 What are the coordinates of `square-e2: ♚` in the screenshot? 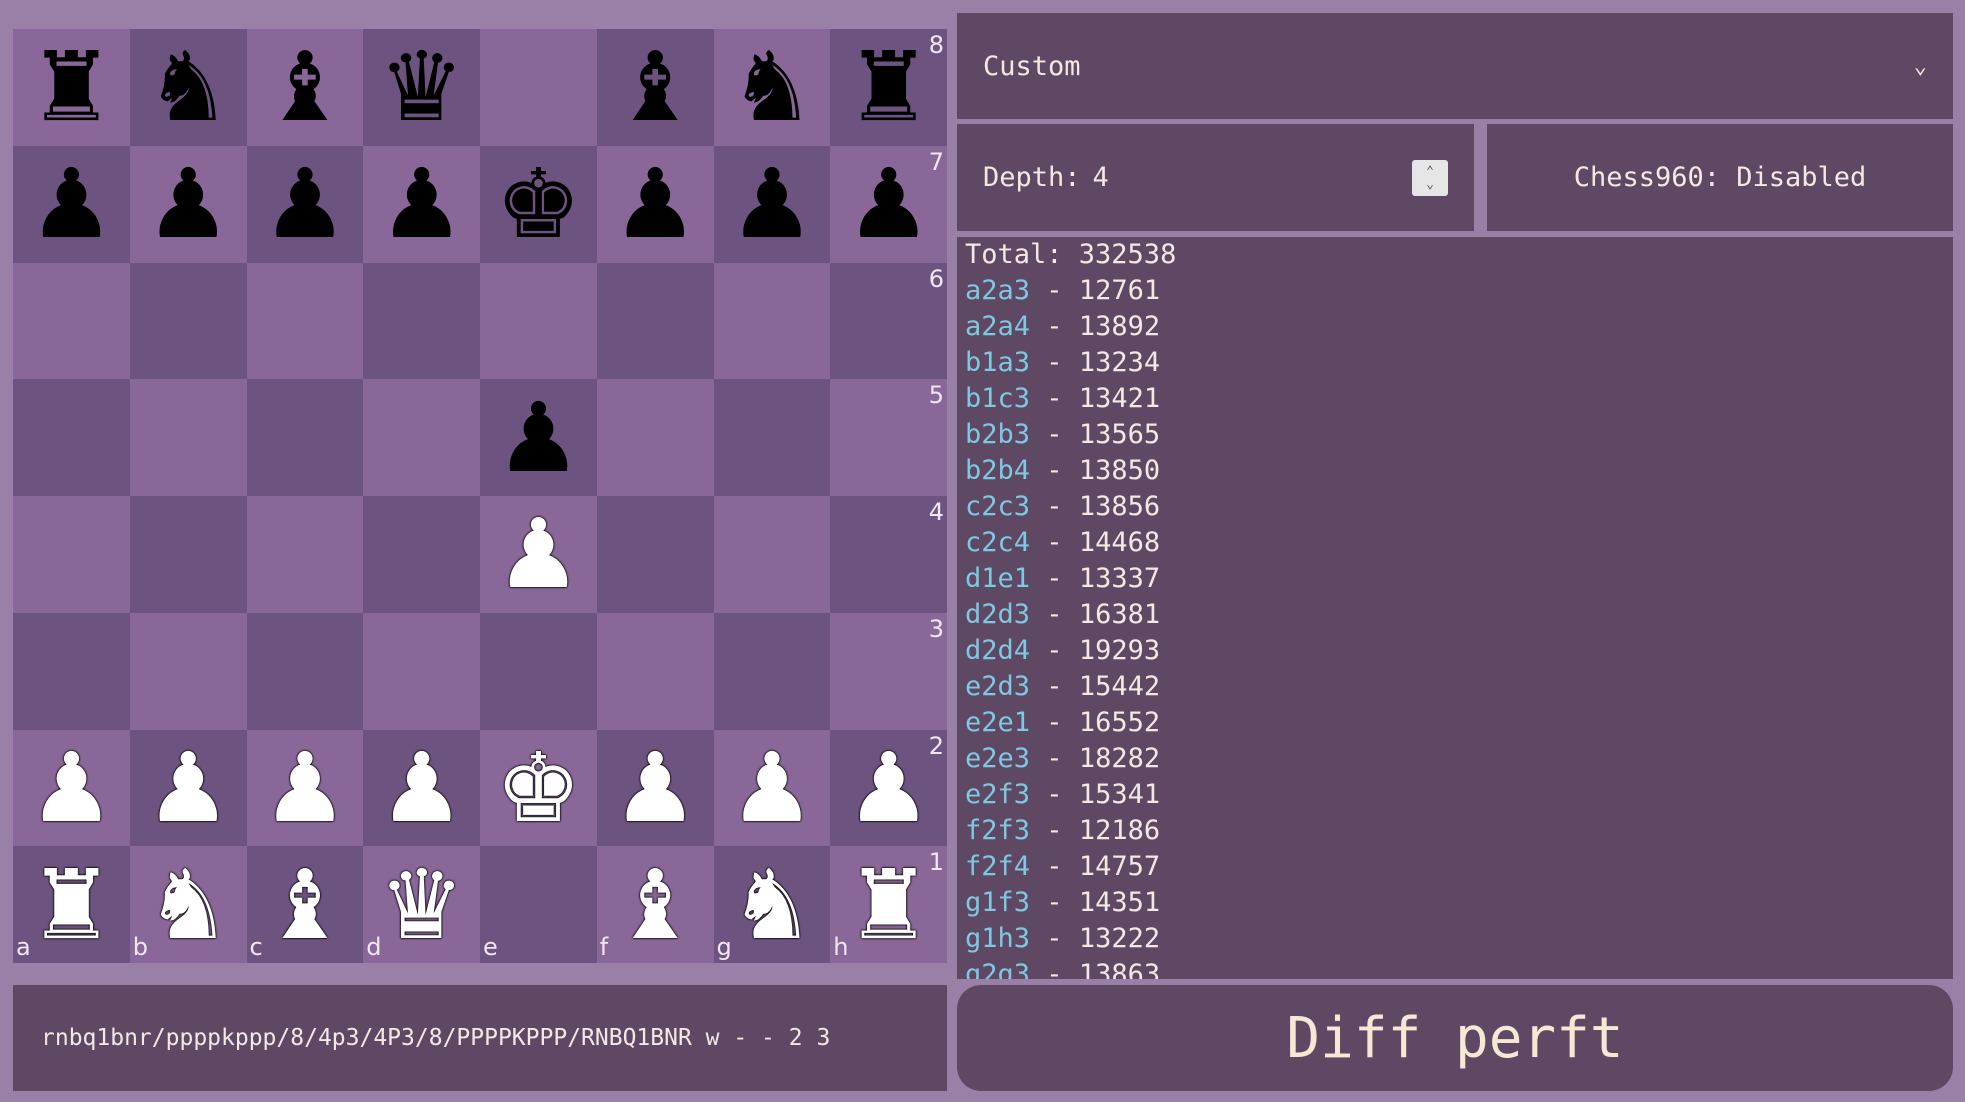 It's located at (538, 788).